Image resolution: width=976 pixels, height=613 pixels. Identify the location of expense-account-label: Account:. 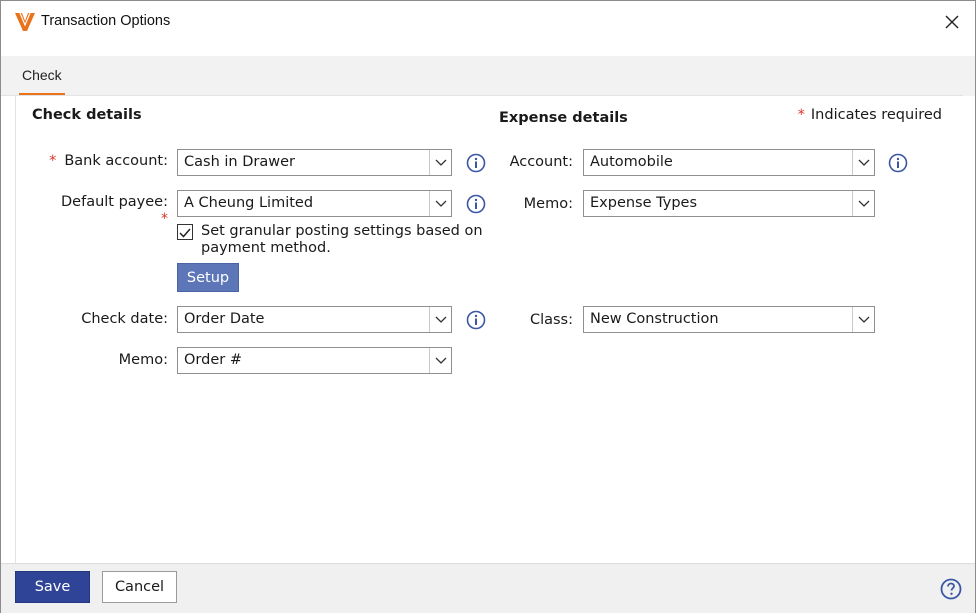
(541, 162).